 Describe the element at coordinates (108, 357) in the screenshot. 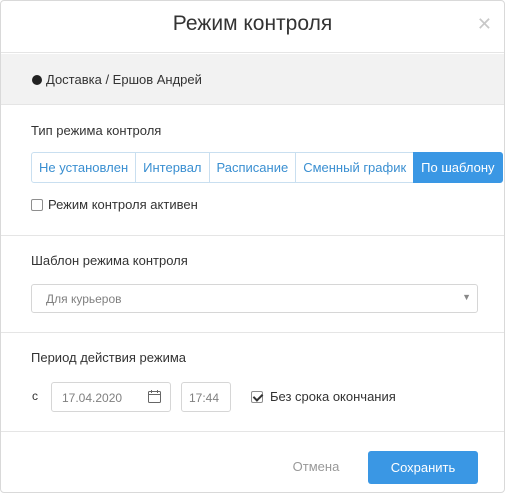

I see `period-section-title: Период действия режима` at that location.